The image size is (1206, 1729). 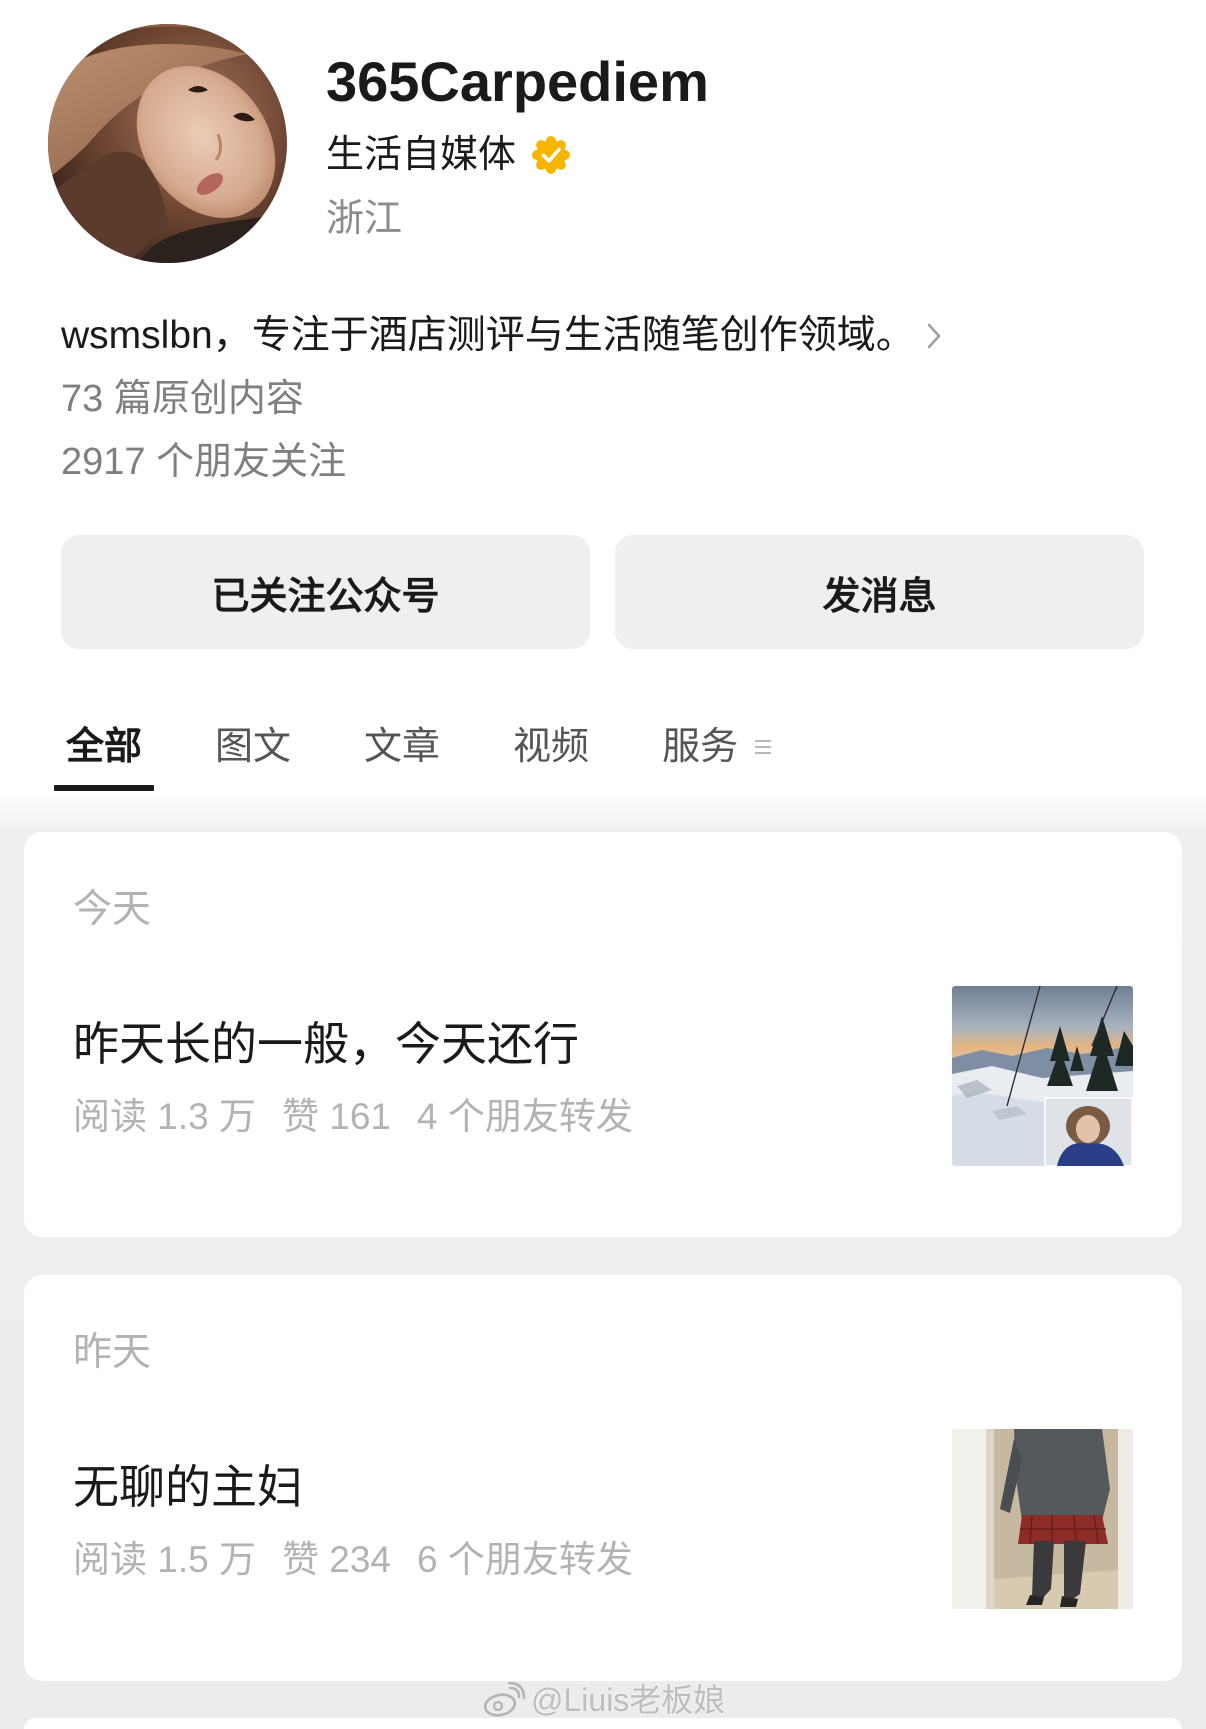 I want to click on verified-badge-icon, so click(x=551, y=155).